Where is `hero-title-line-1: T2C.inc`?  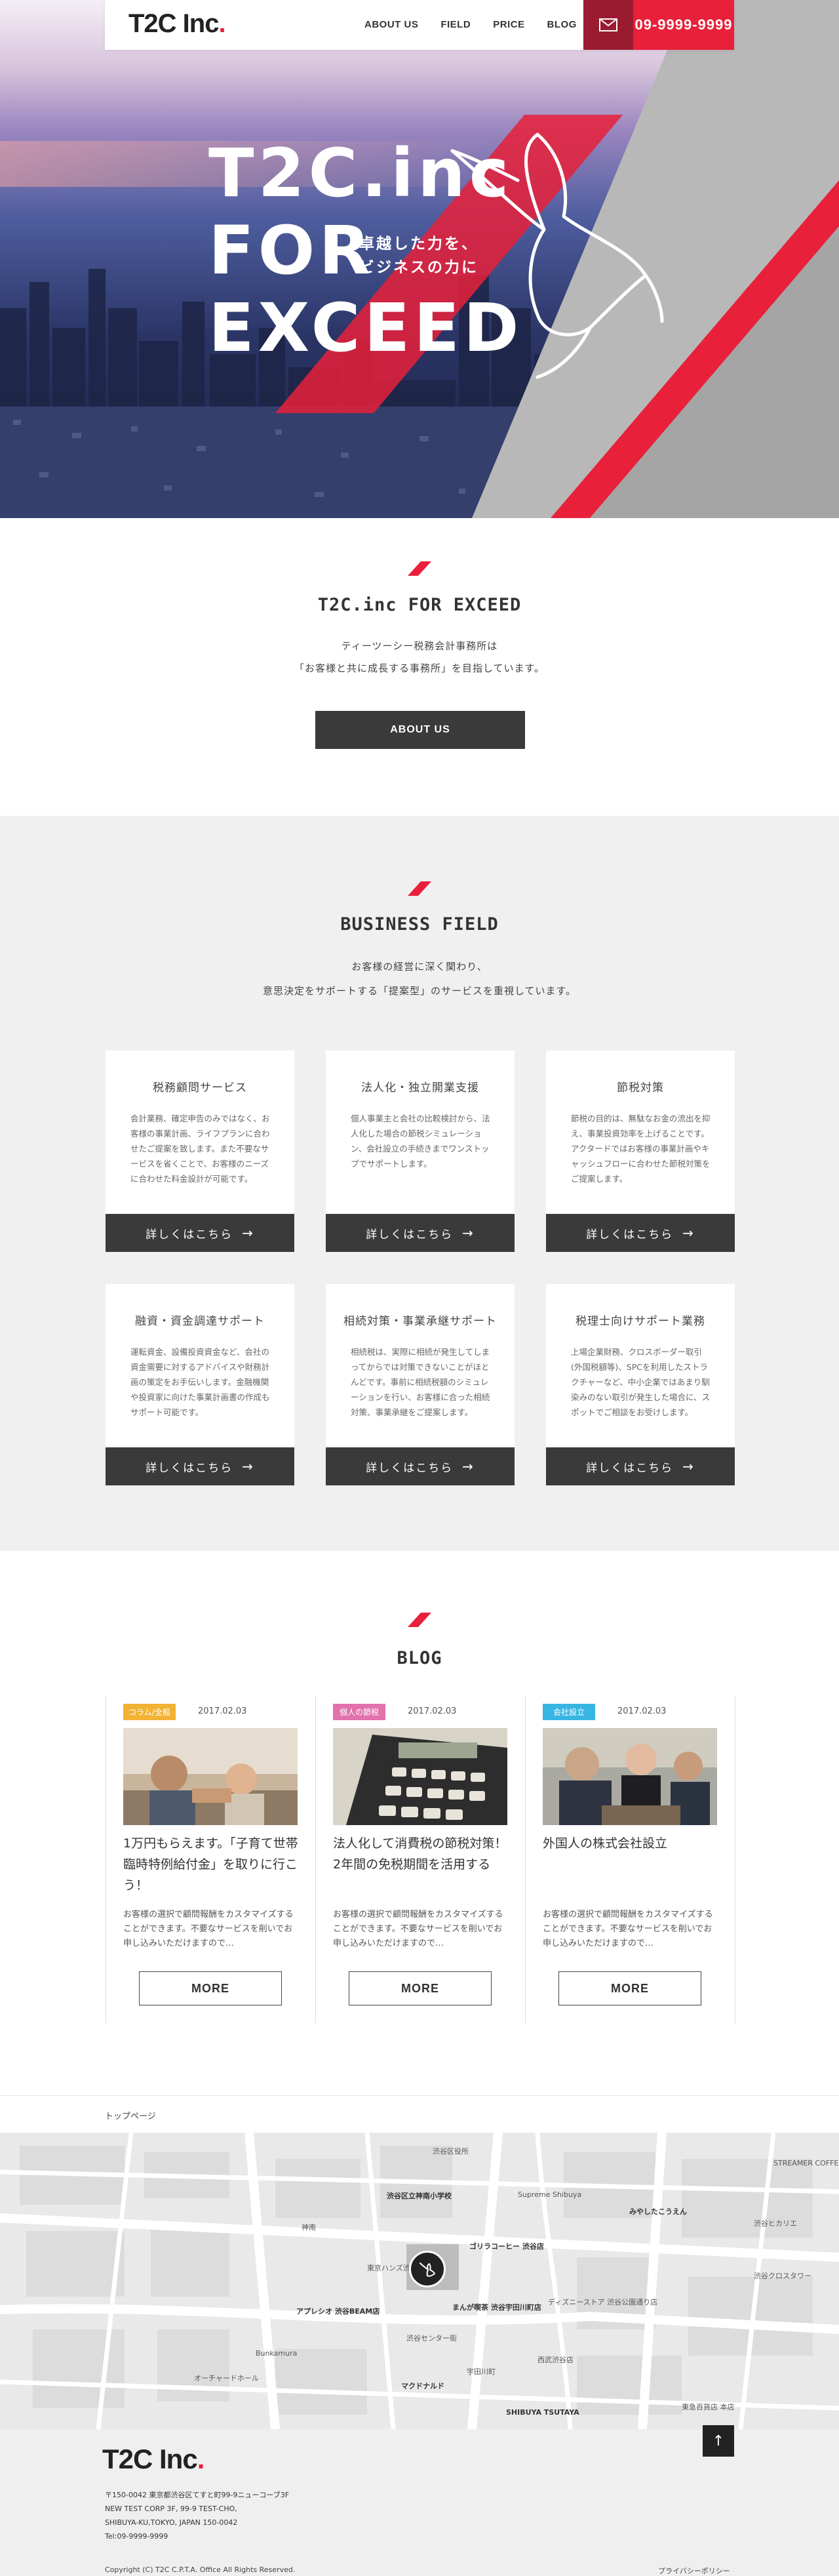
hero-title-line-1: T2C.inc is located at coordinates (360, 173).